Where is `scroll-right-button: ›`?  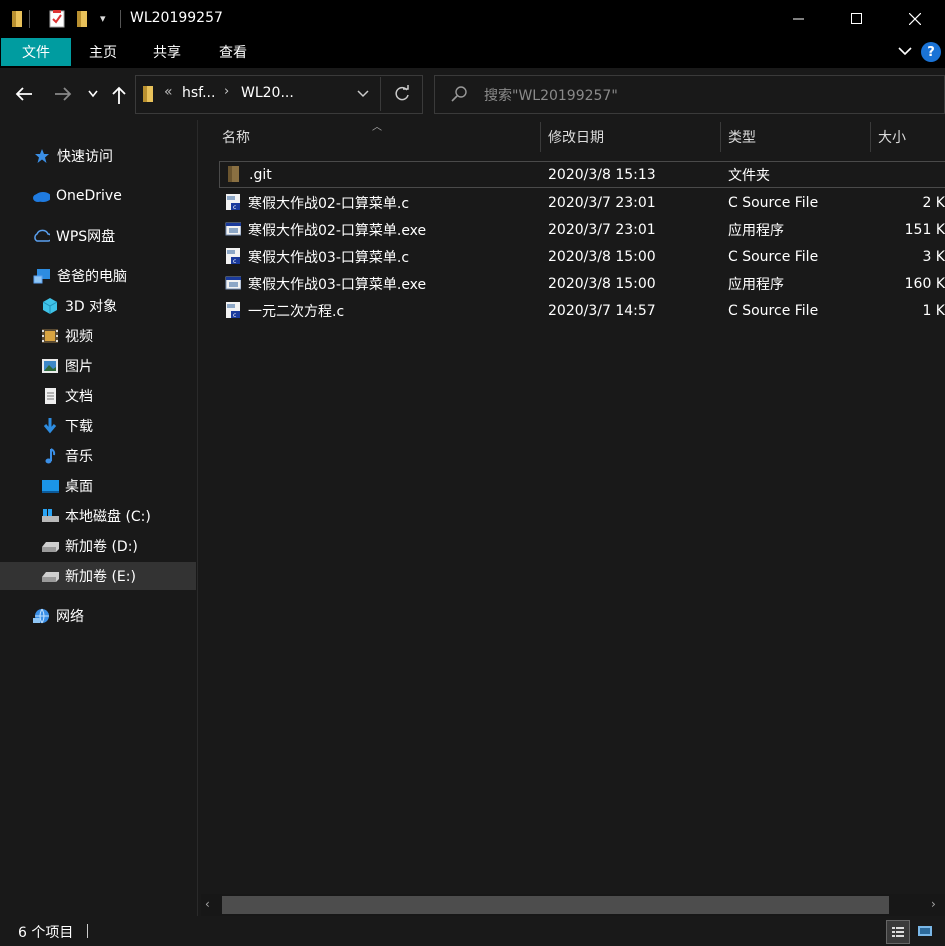
scroll-right-button: › is located at coordinates (933, 904).